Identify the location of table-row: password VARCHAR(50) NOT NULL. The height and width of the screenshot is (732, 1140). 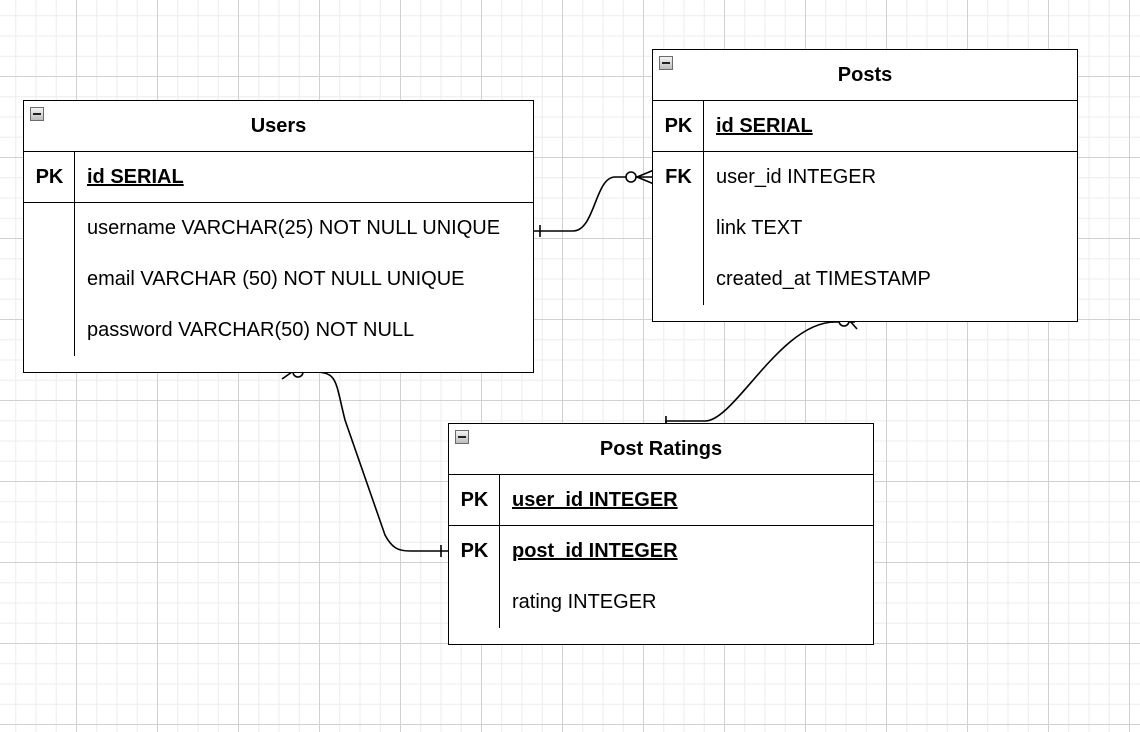
(278, 330).